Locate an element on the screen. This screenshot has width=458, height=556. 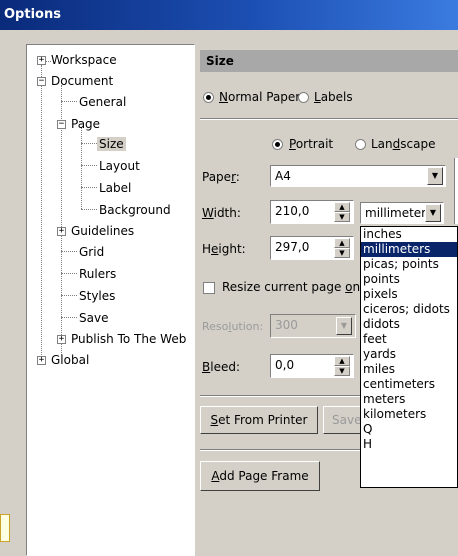
divider is located at coordinates (329, 119).